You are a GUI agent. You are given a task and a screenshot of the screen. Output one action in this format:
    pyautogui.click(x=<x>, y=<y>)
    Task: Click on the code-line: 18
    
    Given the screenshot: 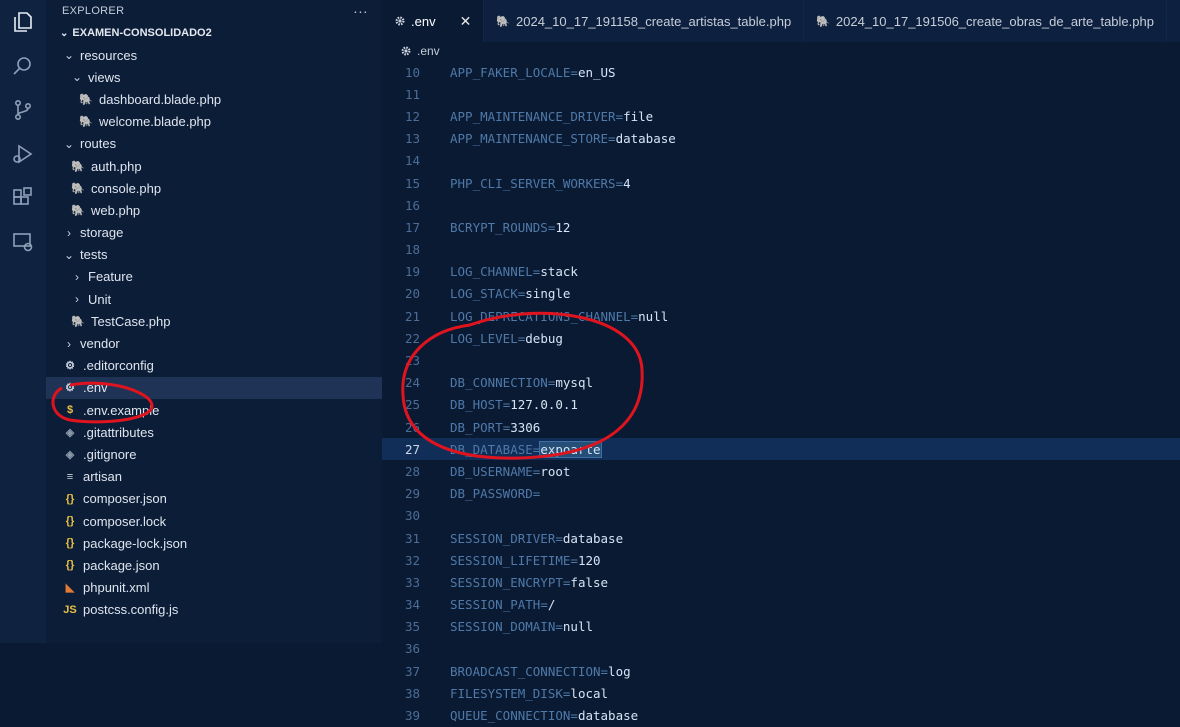 What is the action you would take?
    pyautogui.click(x=781, y=250)
    